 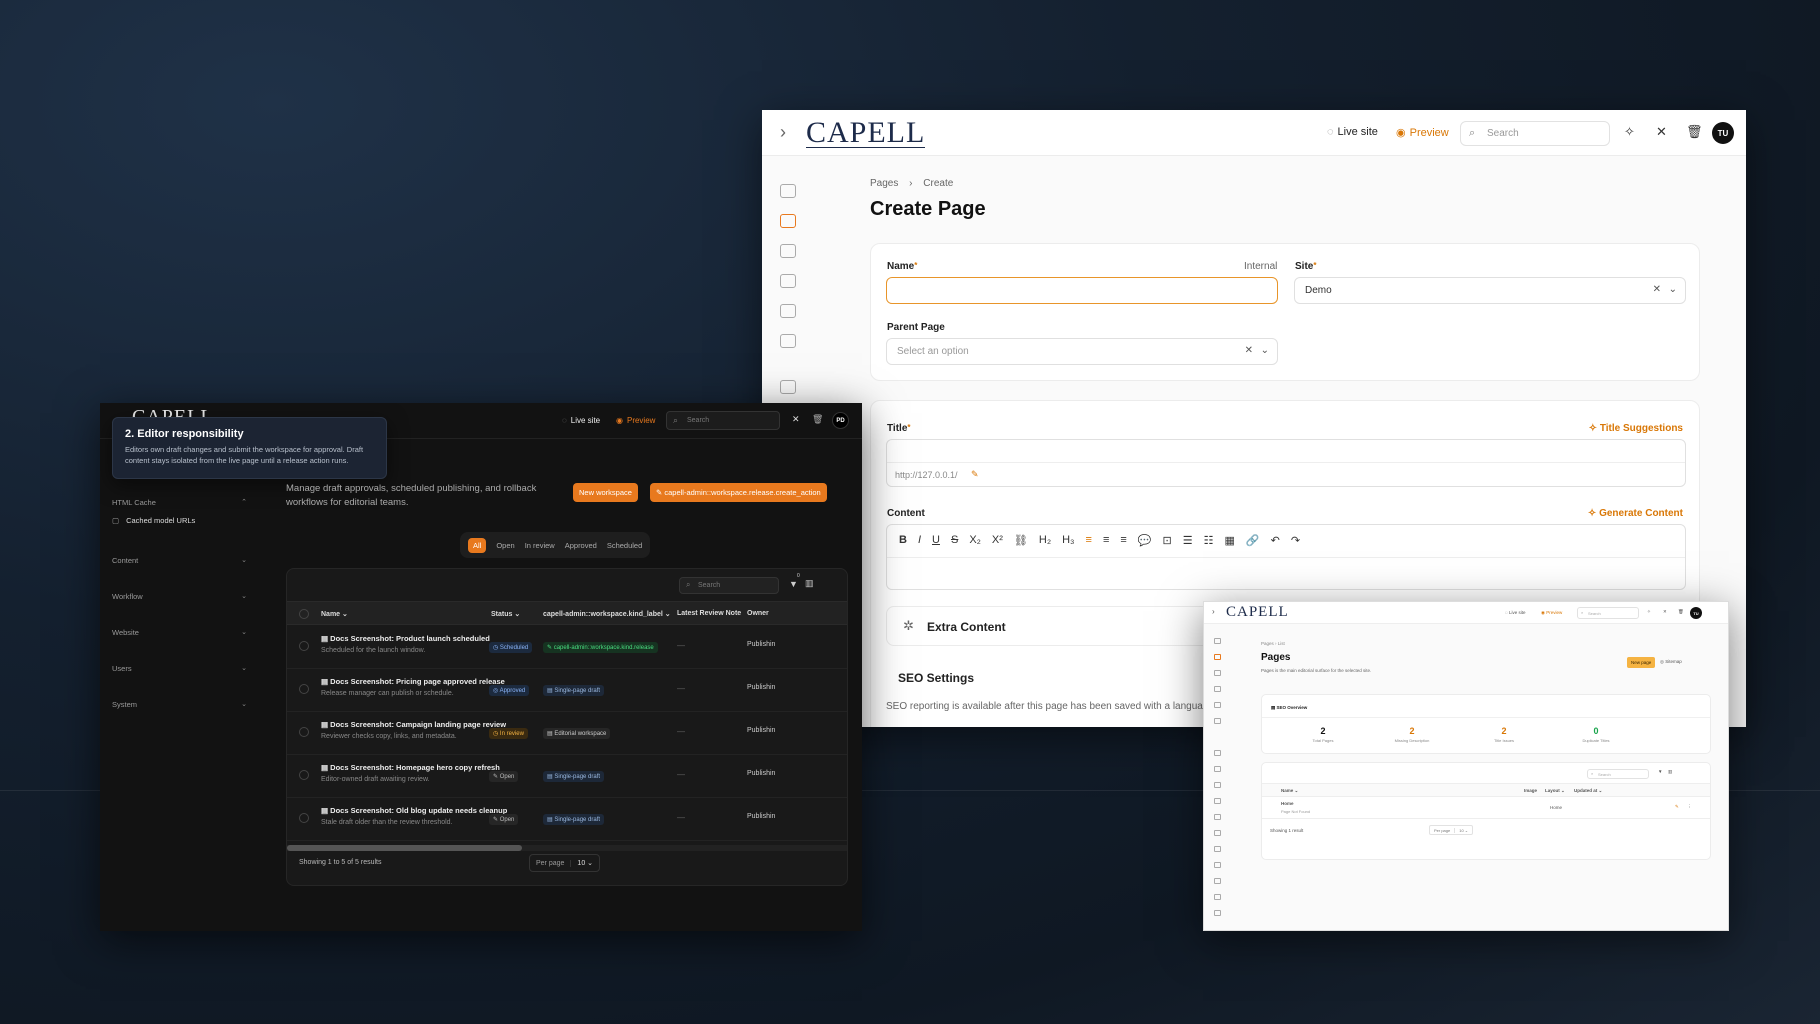 What do you see at coordinates (936, 540) in the screenshot?
I see `underline-button: U` at bounding box center [936, 540].